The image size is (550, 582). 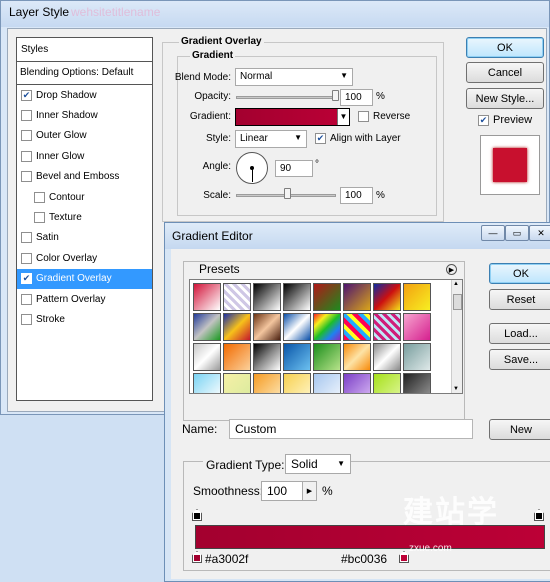 I want to click on style-item: ✔ Gradient Overlay, so click(x=84, y=278).